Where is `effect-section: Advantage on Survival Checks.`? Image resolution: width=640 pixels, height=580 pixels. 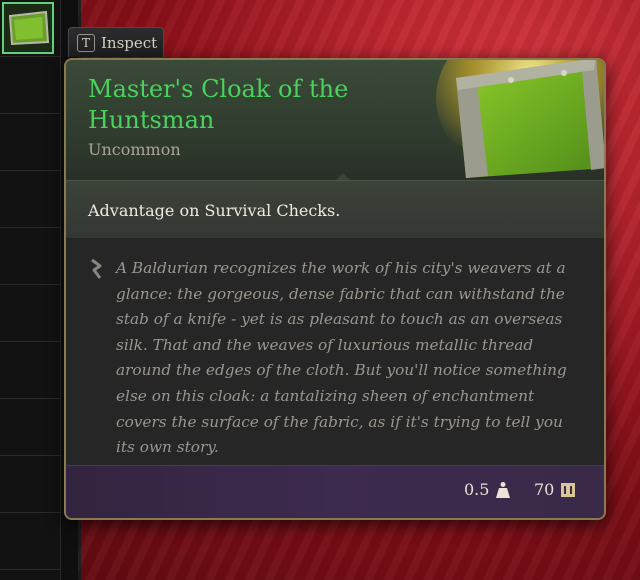 effect-section: Advantage on Survival Checks. is located at coordinates (335, 209).